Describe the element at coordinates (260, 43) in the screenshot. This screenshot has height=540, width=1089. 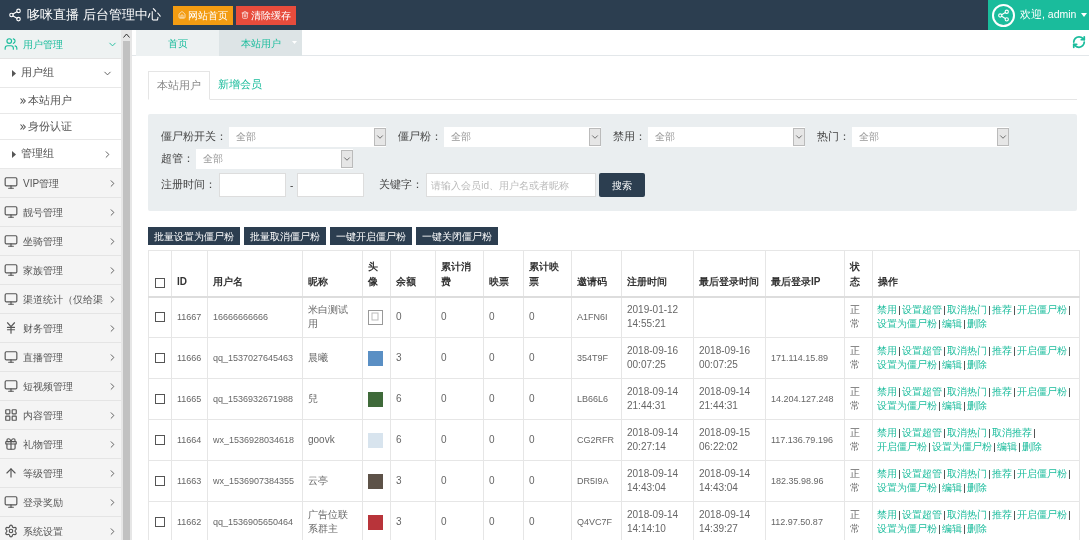
I see `page-tab: 本站用户` at that location.